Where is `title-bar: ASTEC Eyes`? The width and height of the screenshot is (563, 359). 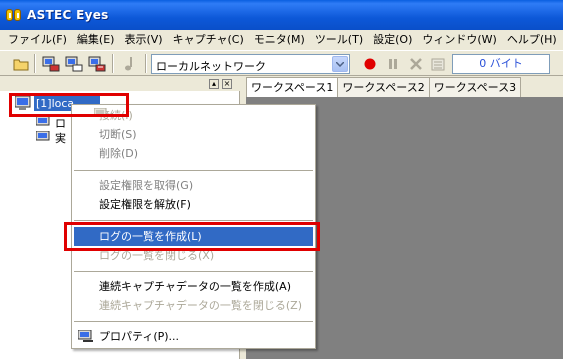 title-bar: ASTEC Eyes is located at coordinates (281, 15).